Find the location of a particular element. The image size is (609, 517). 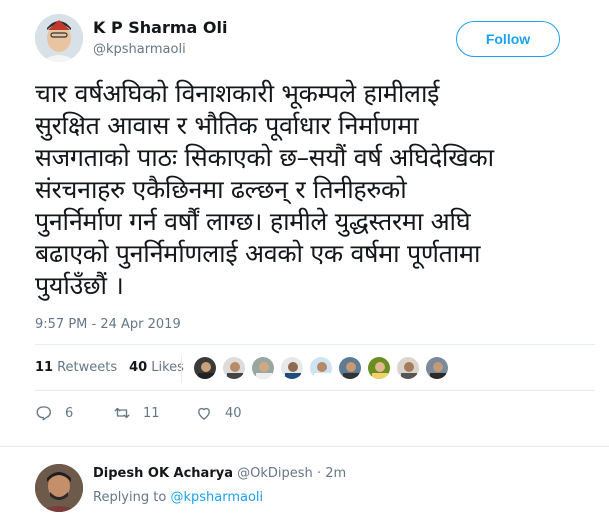

heart-icon is located at coordinates (204, 413).